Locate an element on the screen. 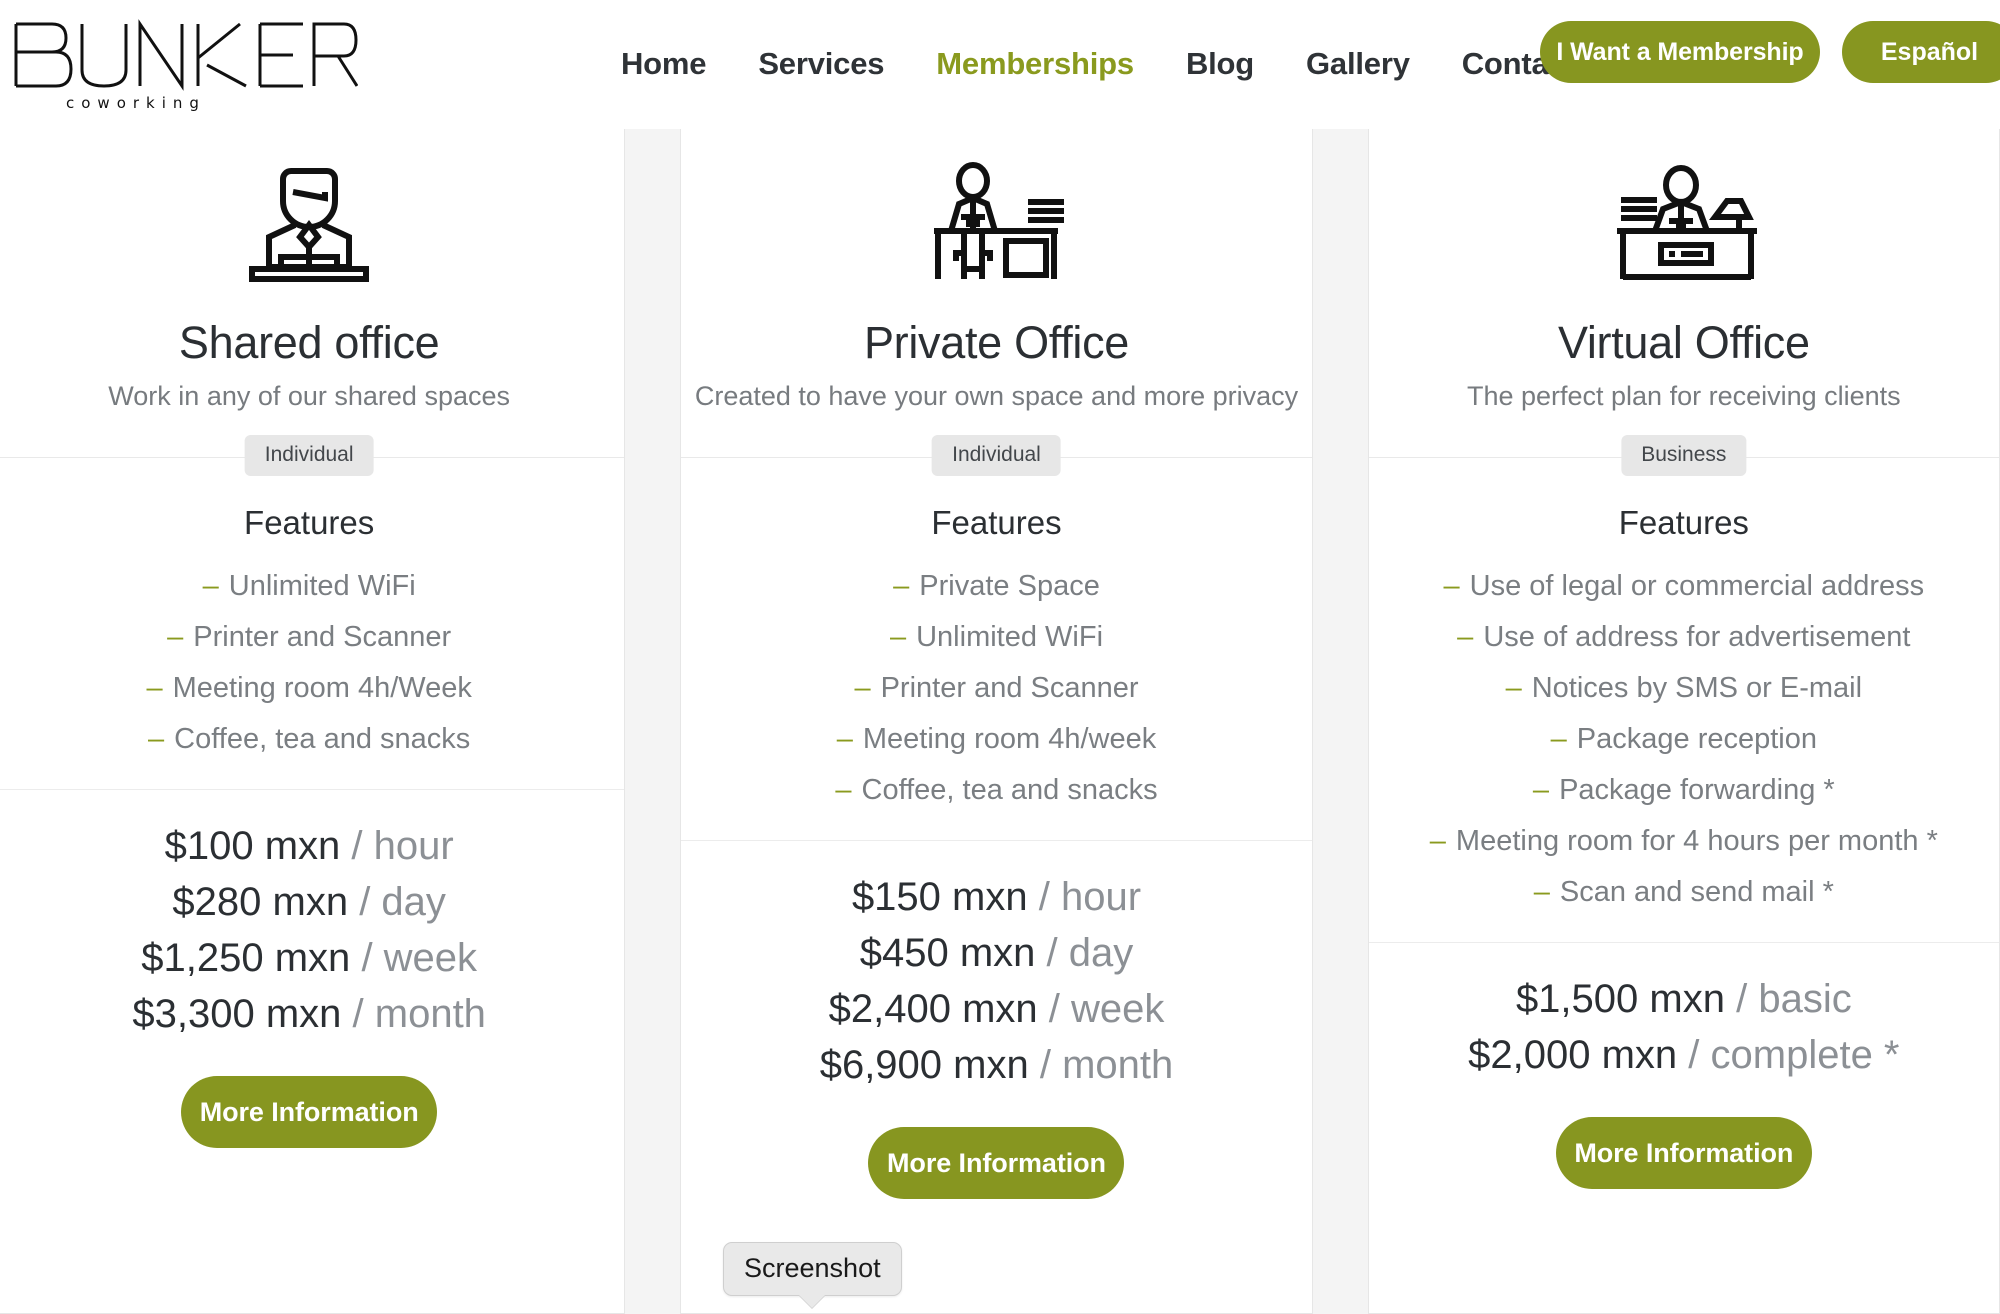 The height and width of the screenshot is (1314, 2000). price-row: $3,300 mxn / month is located at coordinates (312, 1014).